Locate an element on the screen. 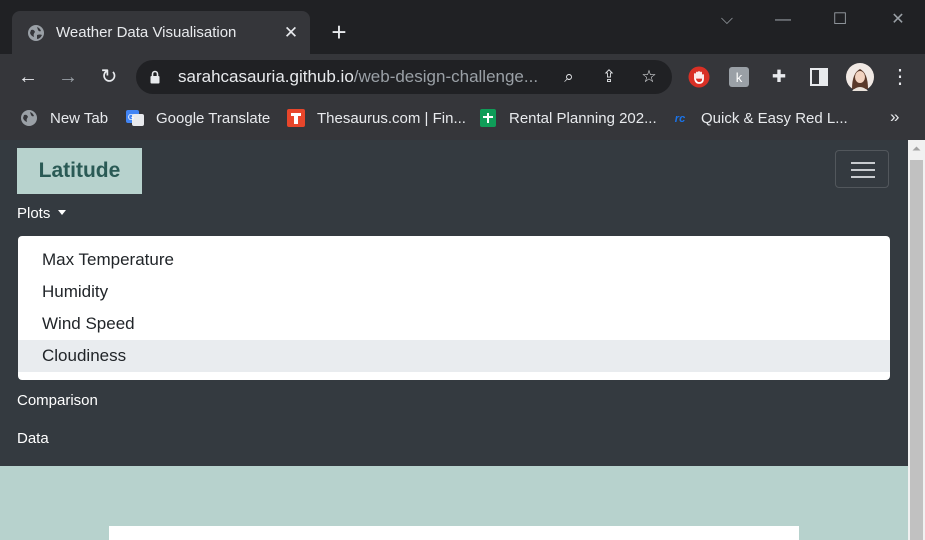 This screenshot has height=540, width=925. dropdown-item-wind-speed: Wind Speed is located at coordinates (454, 324).